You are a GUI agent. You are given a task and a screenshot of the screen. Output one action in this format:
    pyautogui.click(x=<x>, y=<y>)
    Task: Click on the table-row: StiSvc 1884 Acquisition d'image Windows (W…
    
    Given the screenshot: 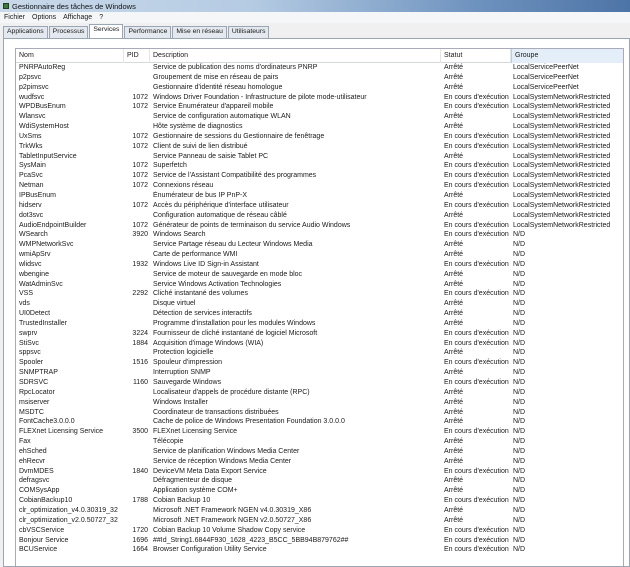 What is the action you would take?
    pyautogui.click(x=319, y=344)
    